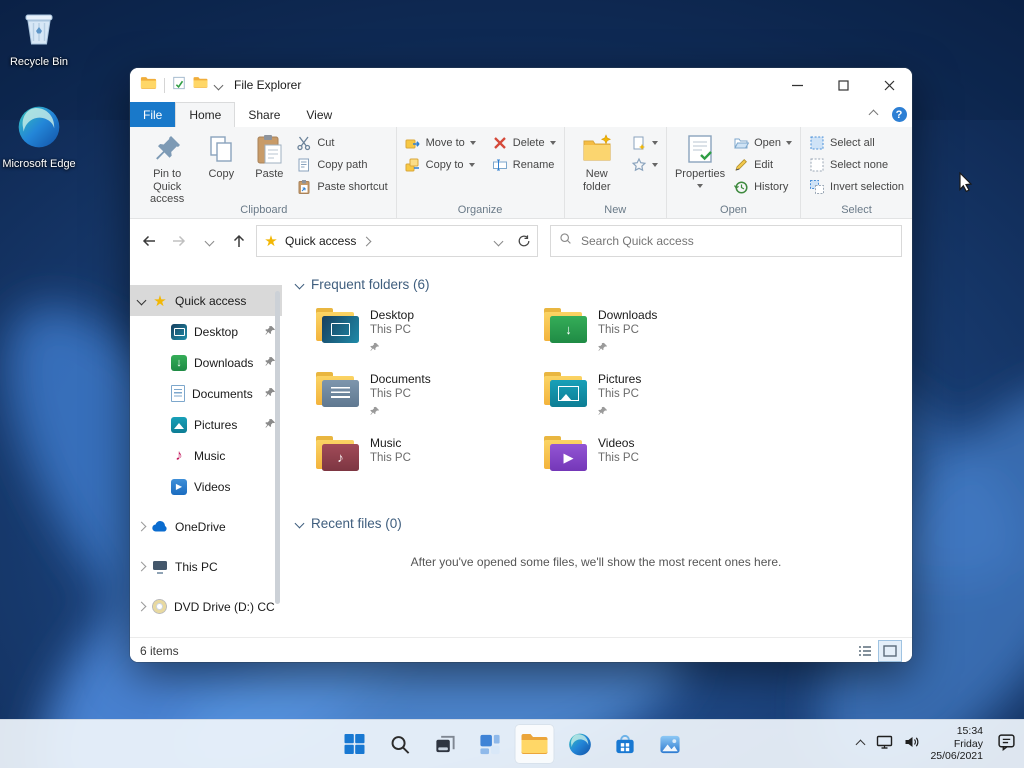 The width and height of the screenshot is (1024, 773). What do you see at coordinates (206, 526) in the screenshot?
I see `sidebar-item-onedrive: OneDrive` at bounding box center [206, 526].